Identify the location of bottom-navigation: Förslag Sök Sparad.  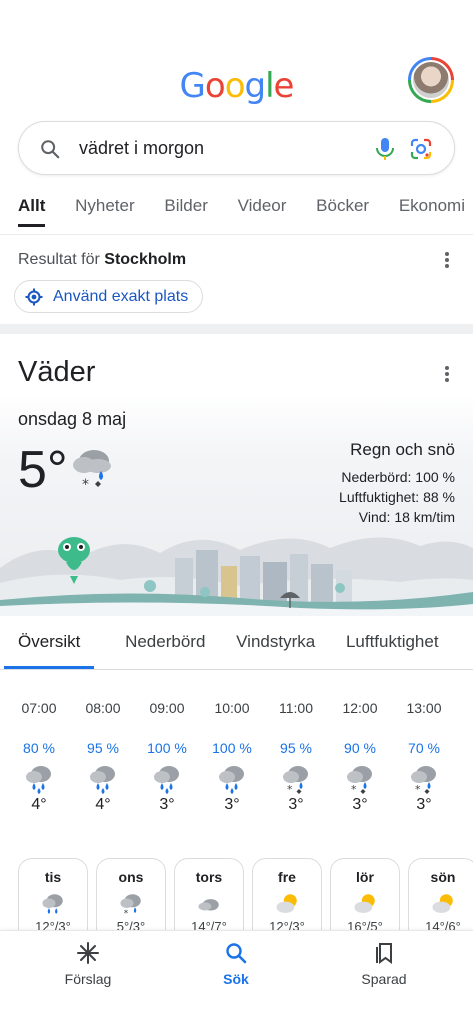
(236, 977).